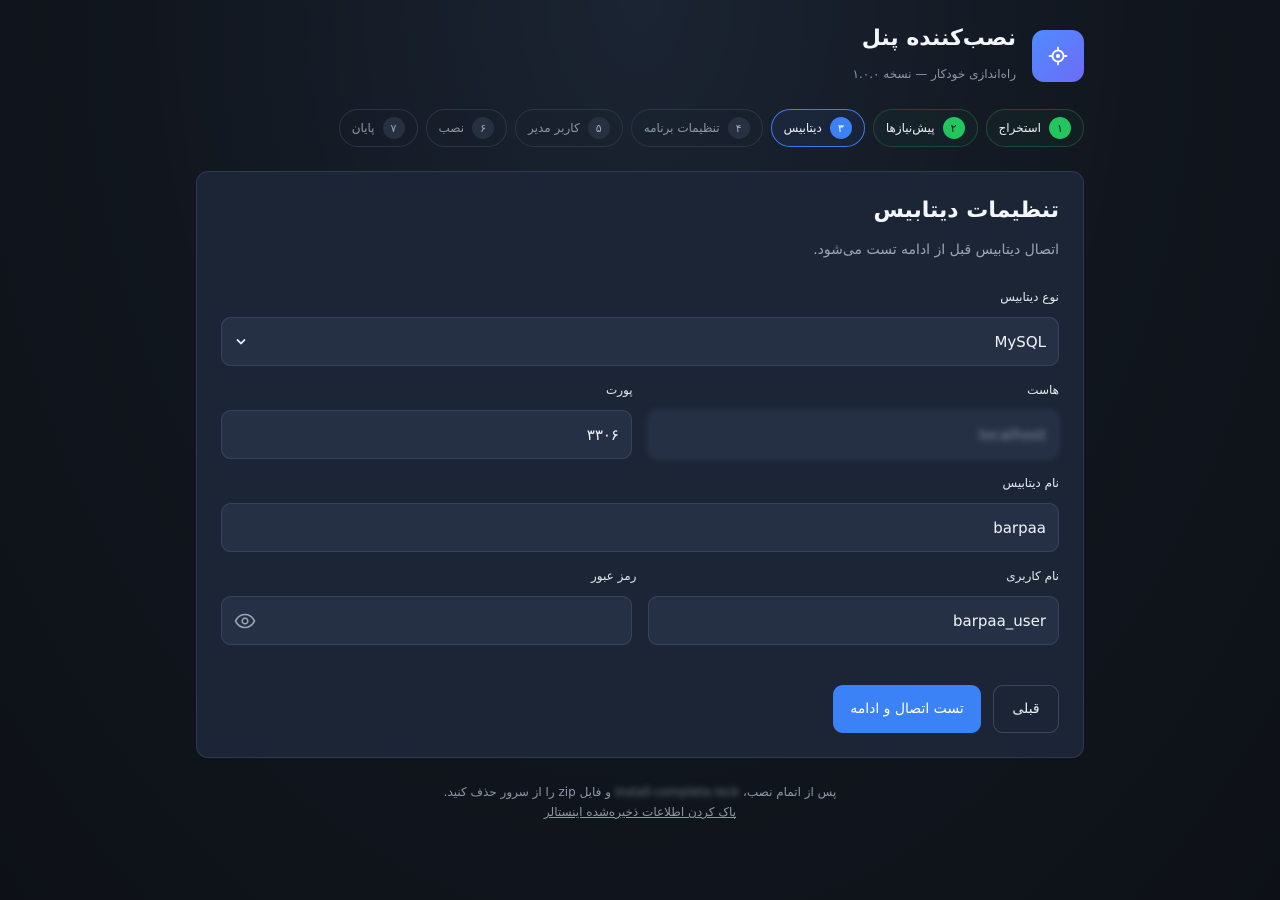  I want to click on card-title: تنظیمات دیتابیس, so click(966, 210).